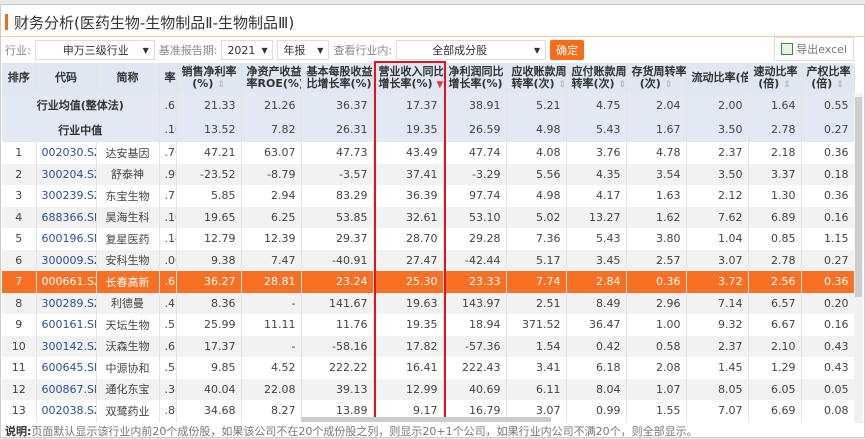 The image size is (865, 439). I want to click on column-header: 基本每股收益同比增长率(%) ⇕, so click(337, 78).